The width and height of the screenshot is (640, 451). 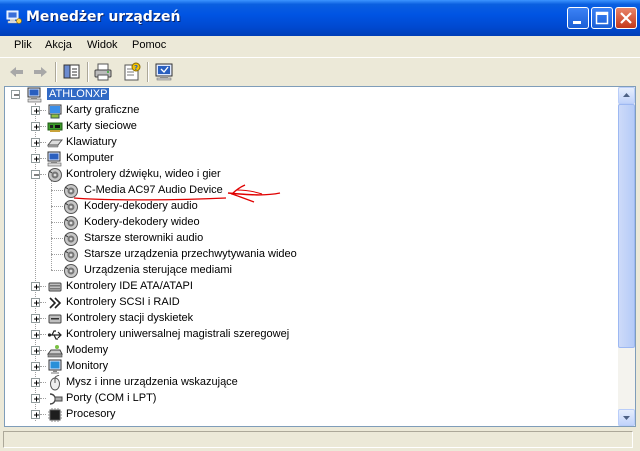 I want to click on tree-category-row: Komputer, so click(x=311, y=159).